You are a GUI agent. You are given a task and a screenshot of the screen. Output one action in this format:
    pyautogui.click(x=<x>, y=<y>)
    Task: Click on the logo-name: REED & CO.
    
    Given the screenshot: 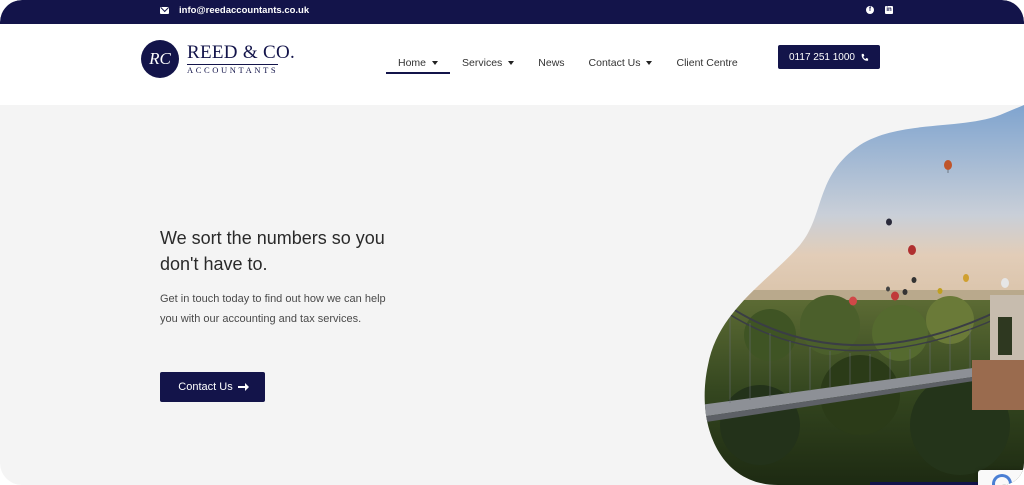 What is the action you would take?
    pyautogui.click(x=241, y=53)
    